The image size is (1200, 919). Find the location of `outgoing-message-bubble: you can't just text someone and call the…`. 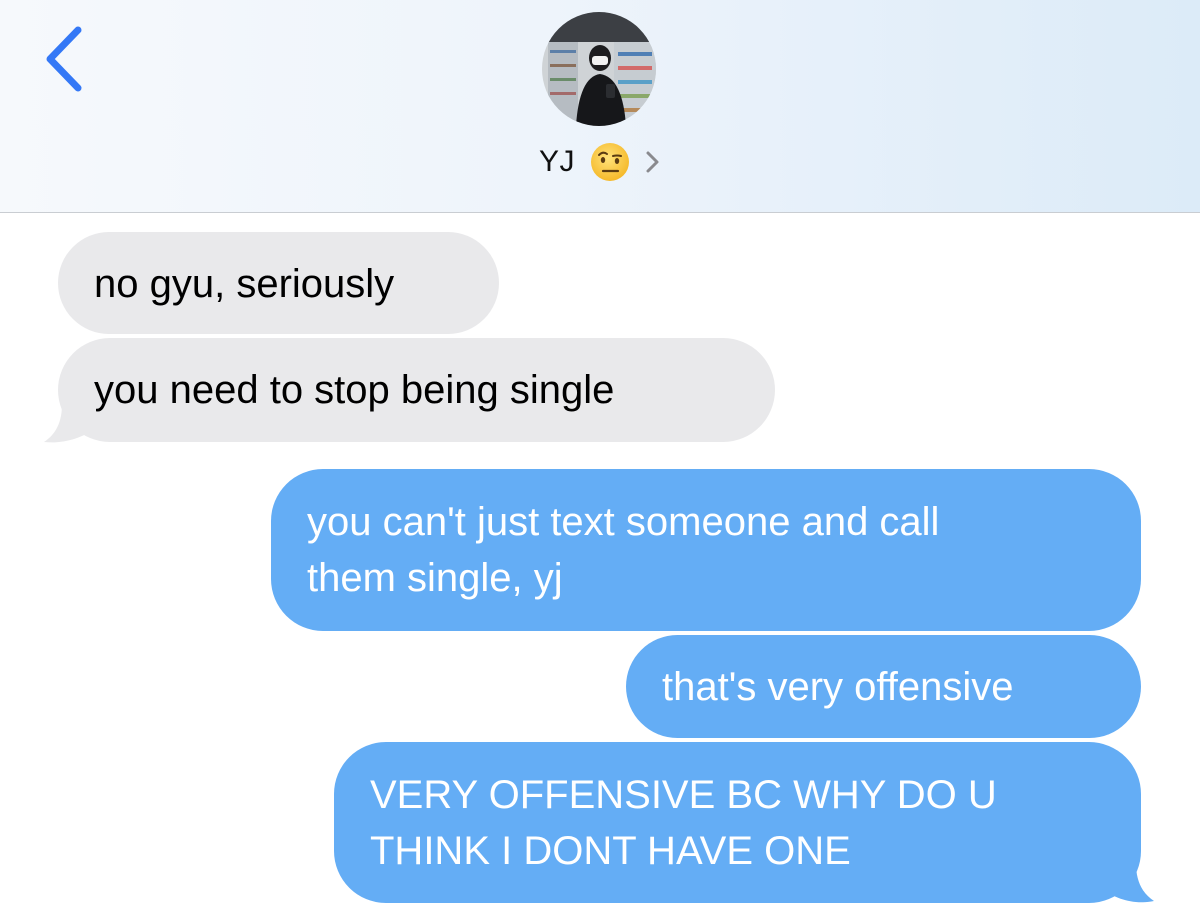

outgoing-message-bubble: you can't just text someone and call the… is located at coordinates (706, 550).